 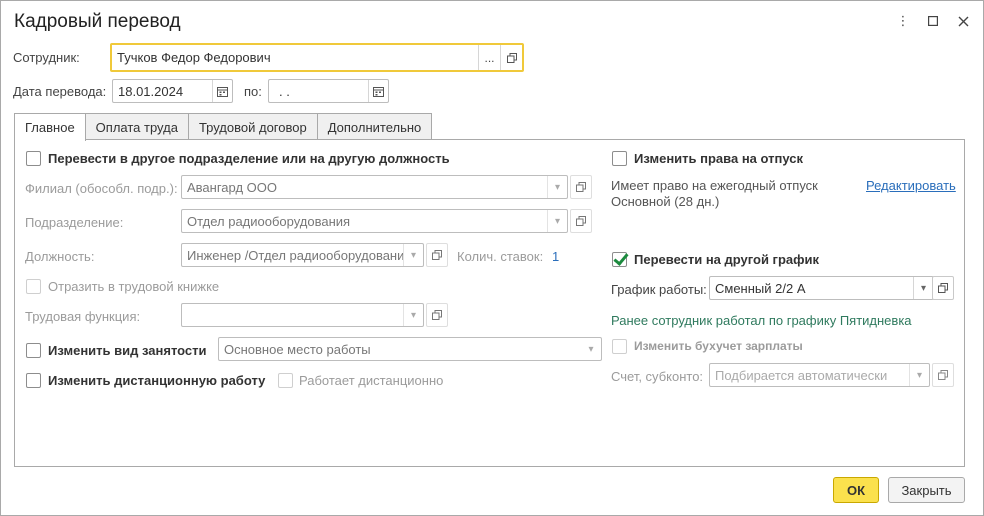 What do you see at coordinates (302, 315) in the screenshot?
I see `labor-function-field: ▾` at bounding box center [302, 315].